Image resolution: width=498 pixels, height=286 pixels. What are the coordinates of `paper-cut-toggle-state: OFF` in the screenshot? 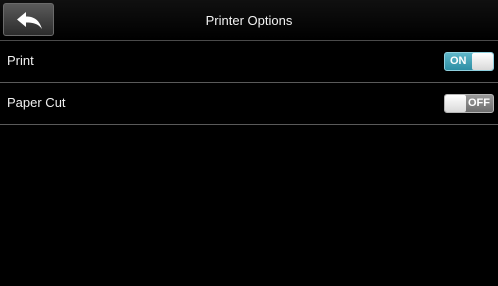 It's located at (479, 103).